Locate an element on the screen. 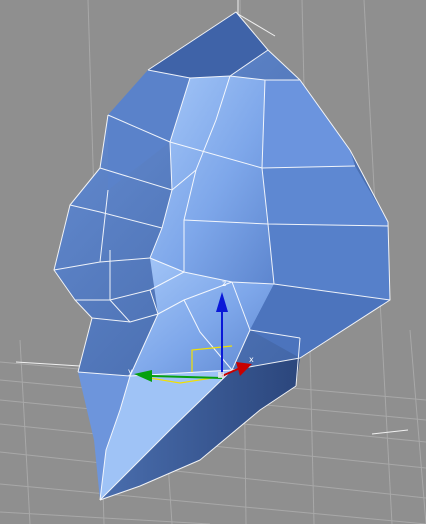  z-axis-label: z is located at coordinates (224, 283).